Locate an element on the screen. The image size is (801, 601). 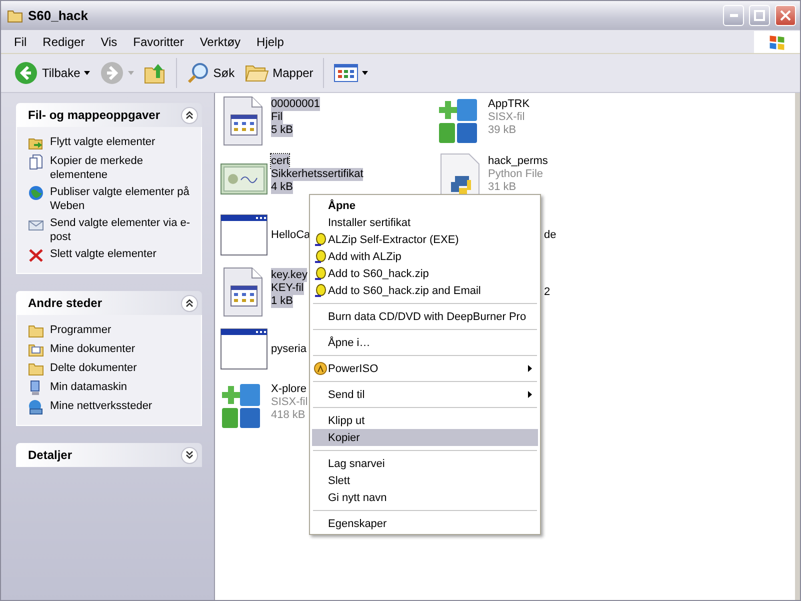
file-type: Python File is located at coordinates (516, 174).